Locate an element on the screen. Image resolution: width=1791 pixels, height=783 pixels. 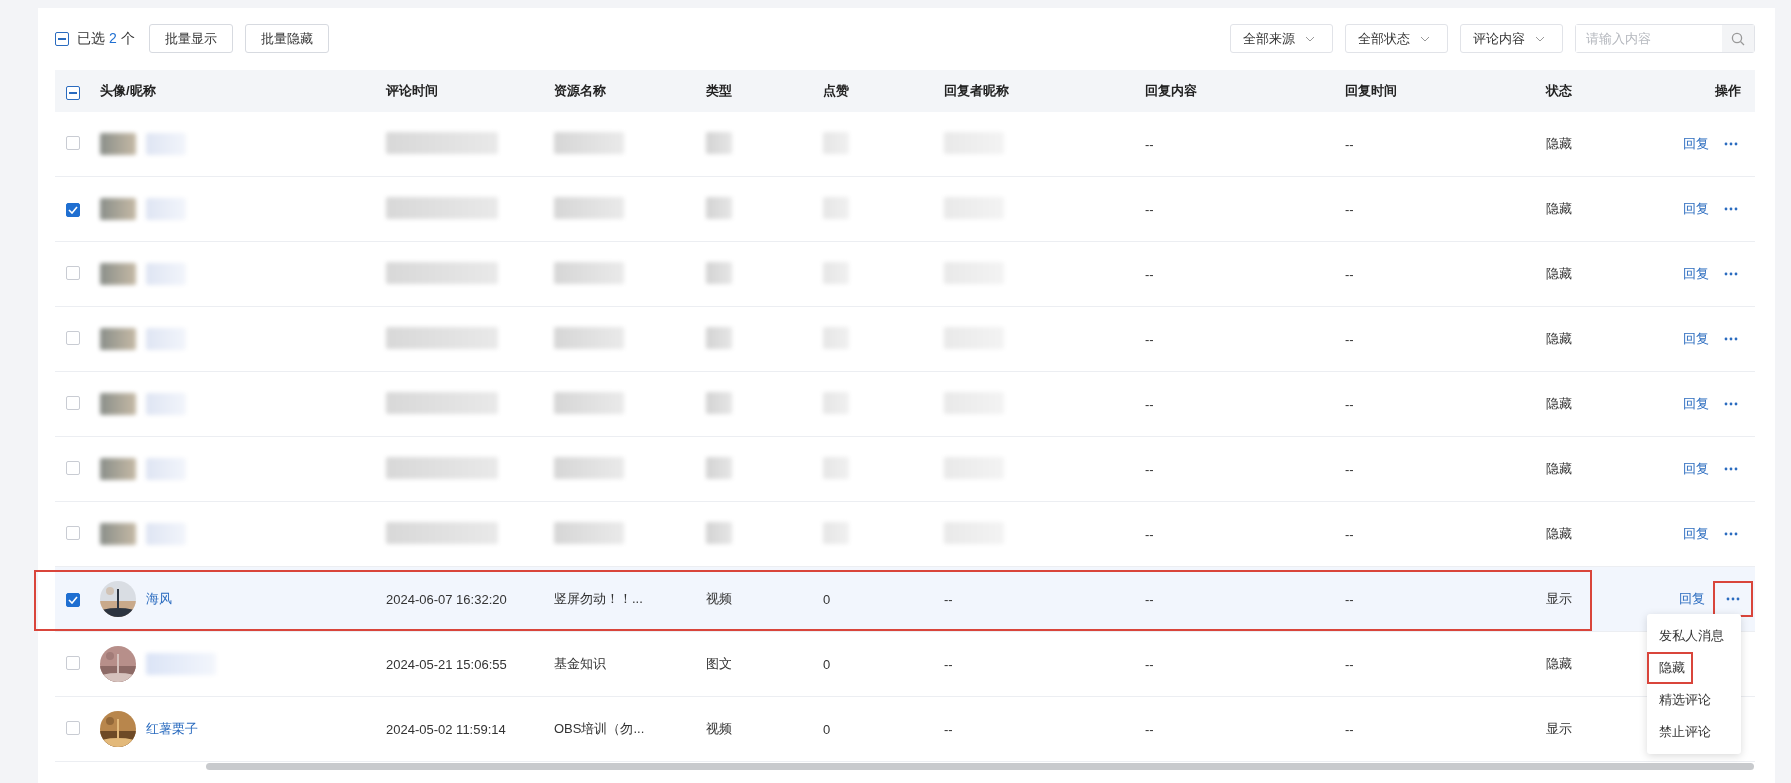
content-type: 图文 is located at coordinates (719, 664).